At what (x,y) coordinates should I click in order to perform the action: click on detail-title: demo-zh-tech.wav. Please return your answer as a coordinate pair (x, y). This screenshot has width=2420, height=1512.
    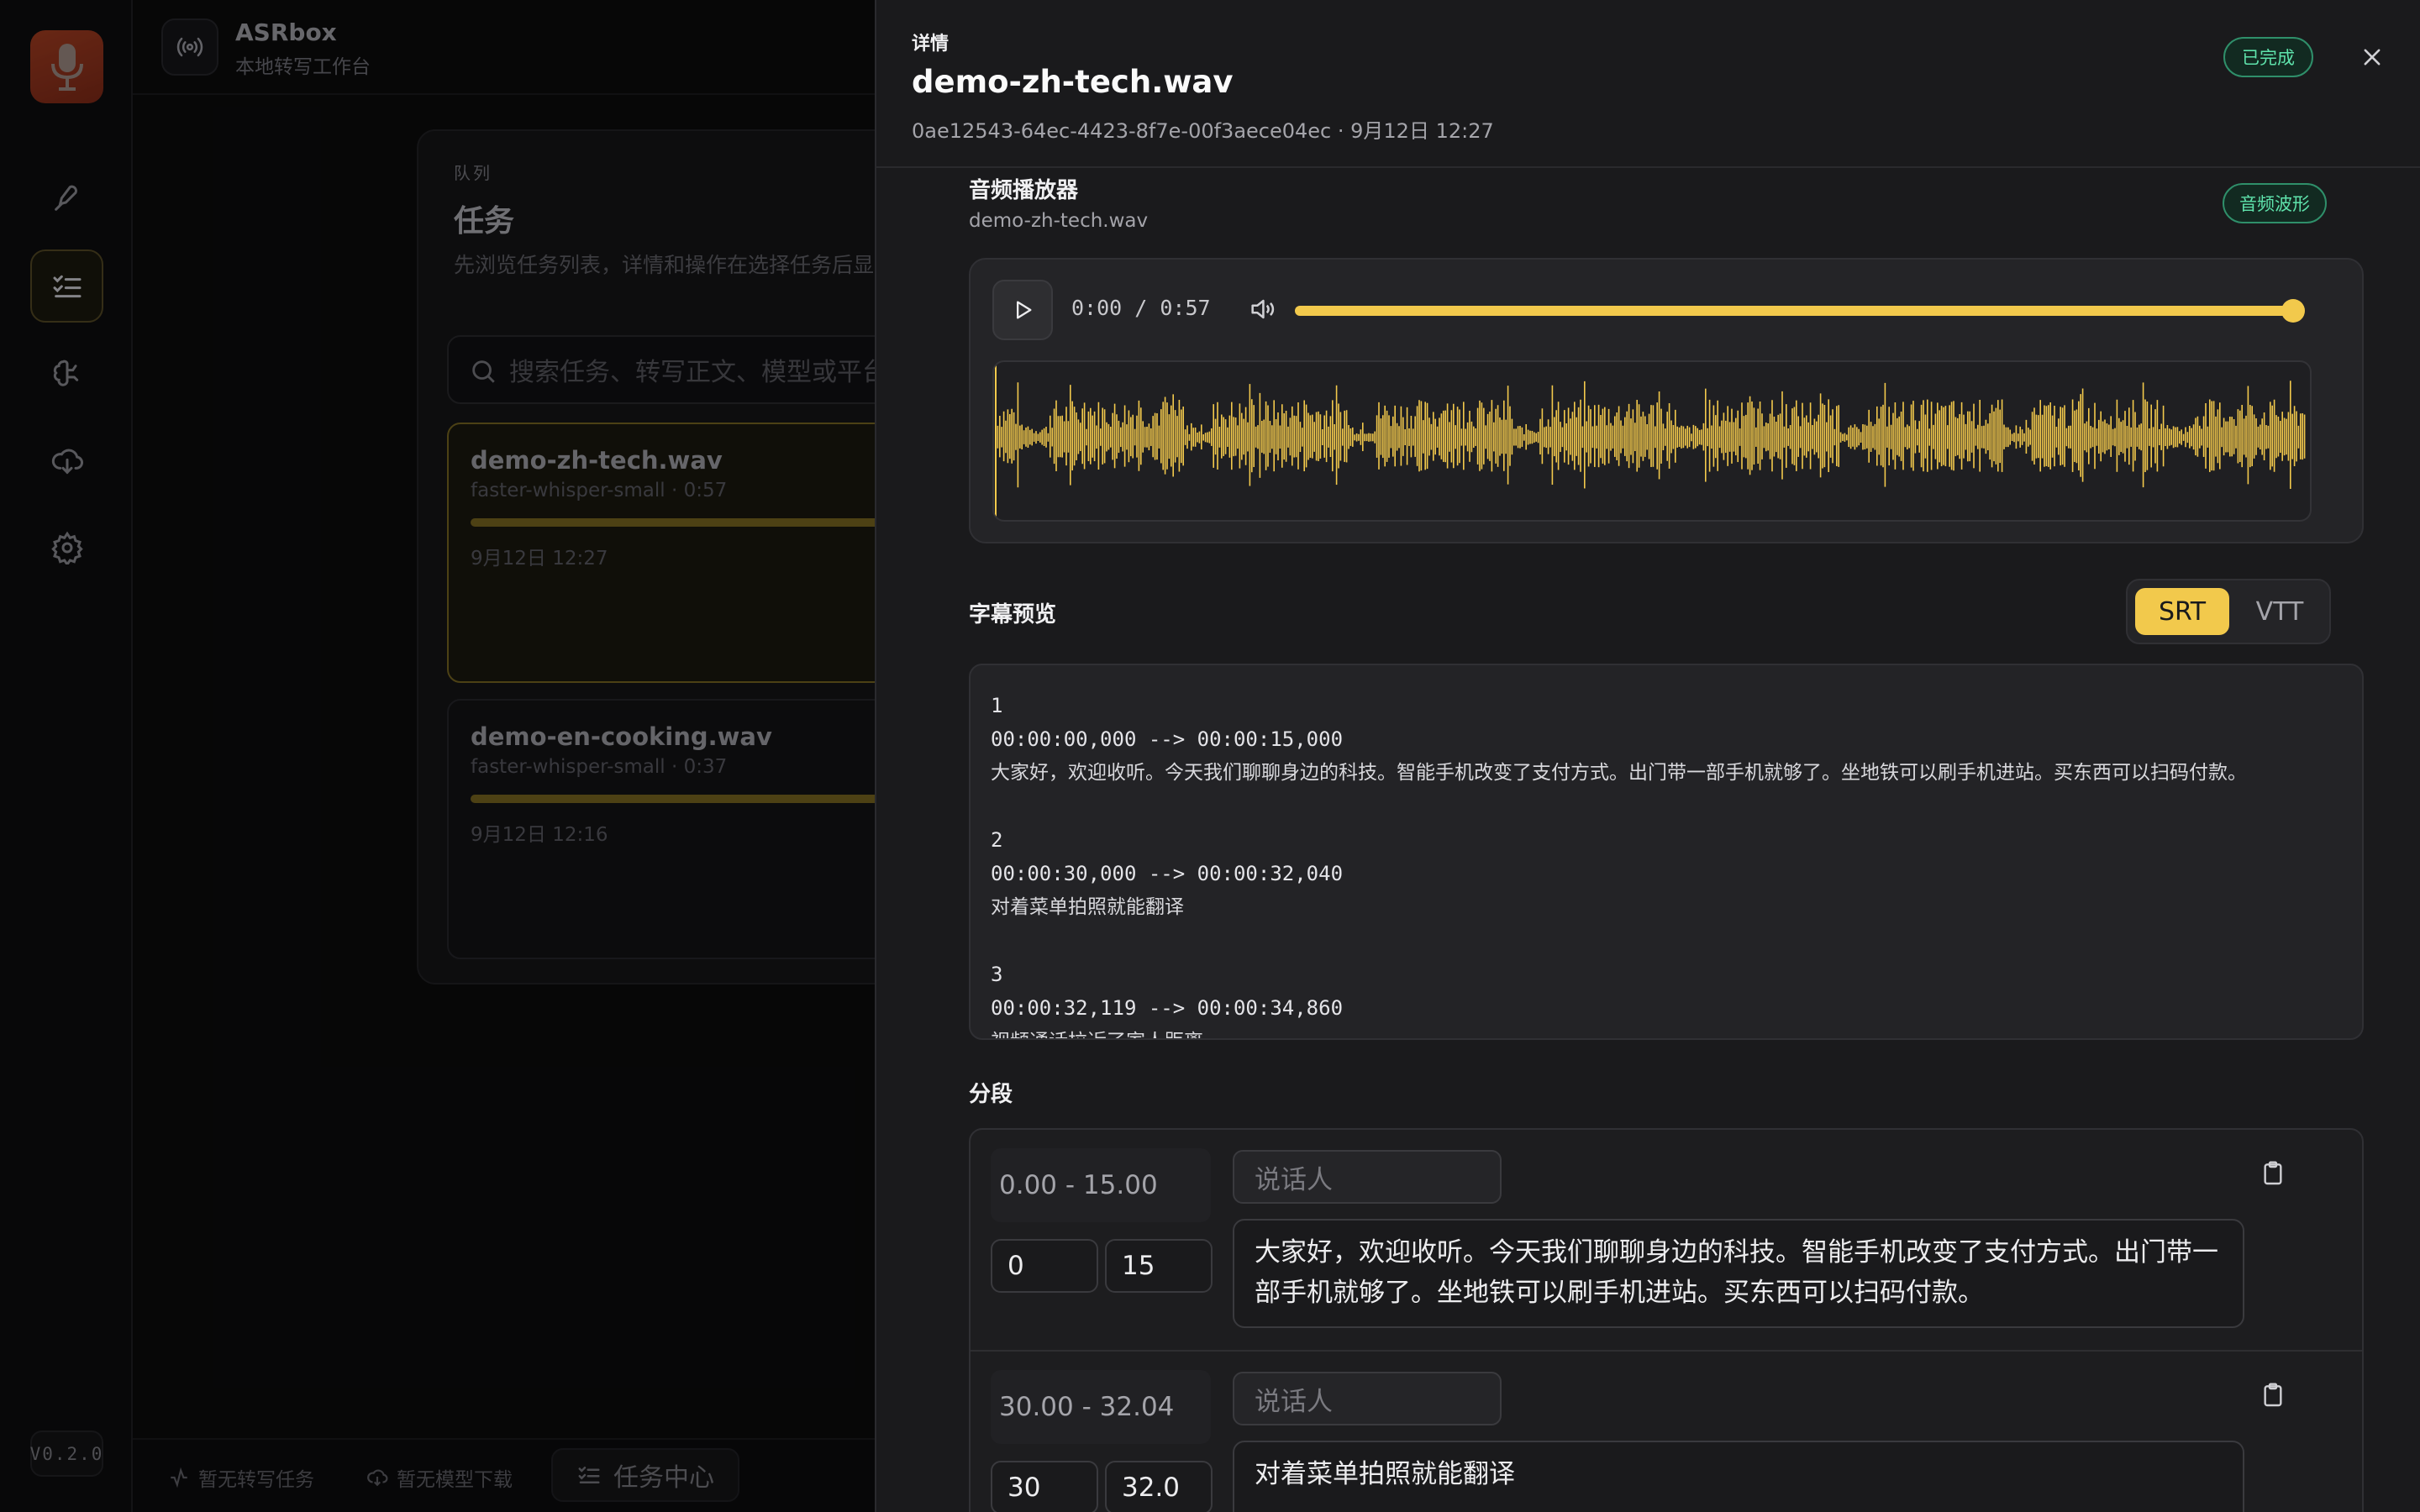
    Looking at the image, I should click on (1073, 82).